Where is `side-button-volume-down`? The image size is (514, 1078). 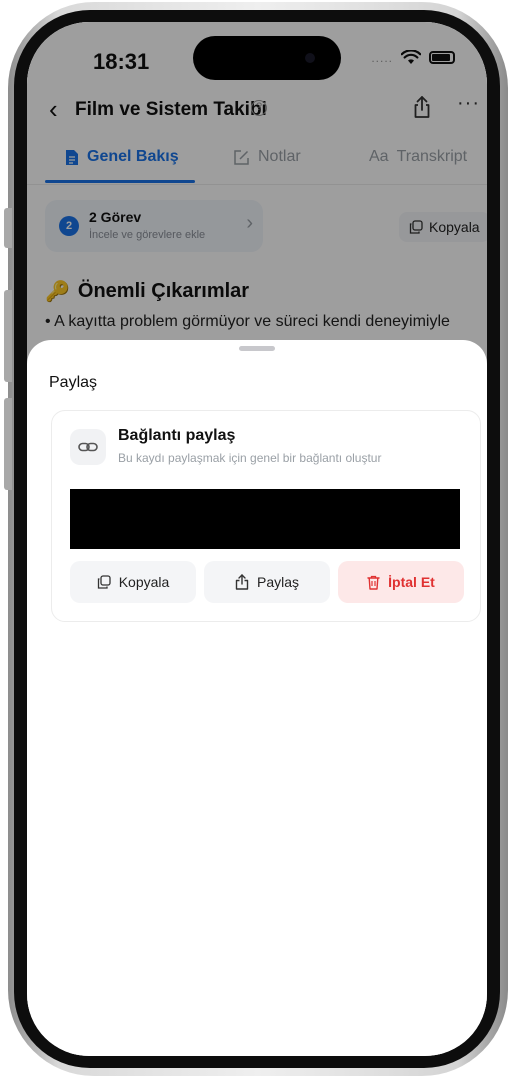
side-button-volume-down is located at coordinates (8, 444).